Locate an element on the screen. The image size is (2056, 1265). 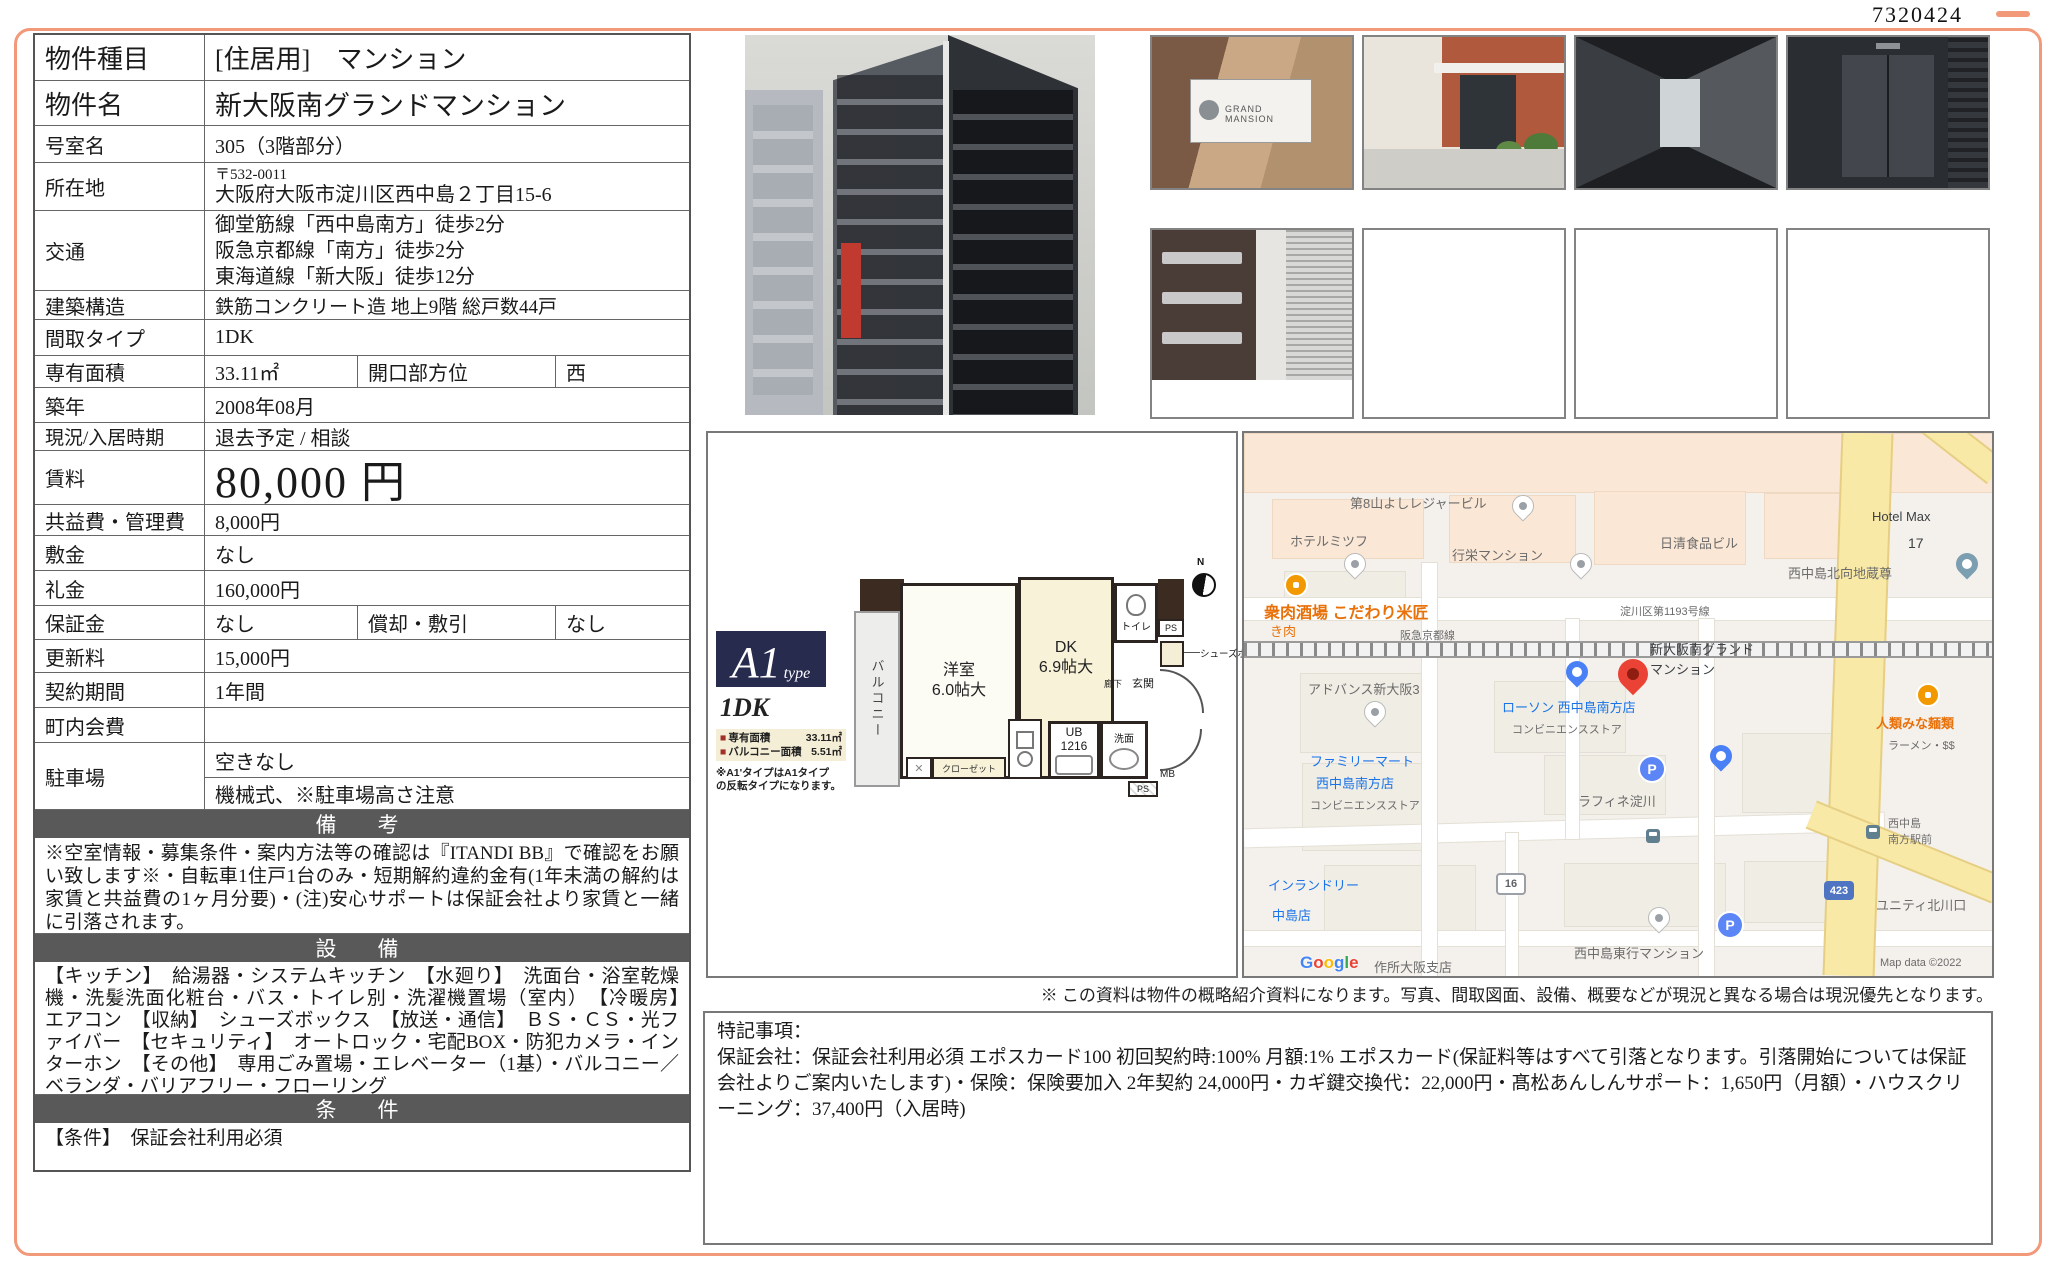
map-label: ユニティ北川口 is located at coordinates (1921, 905).